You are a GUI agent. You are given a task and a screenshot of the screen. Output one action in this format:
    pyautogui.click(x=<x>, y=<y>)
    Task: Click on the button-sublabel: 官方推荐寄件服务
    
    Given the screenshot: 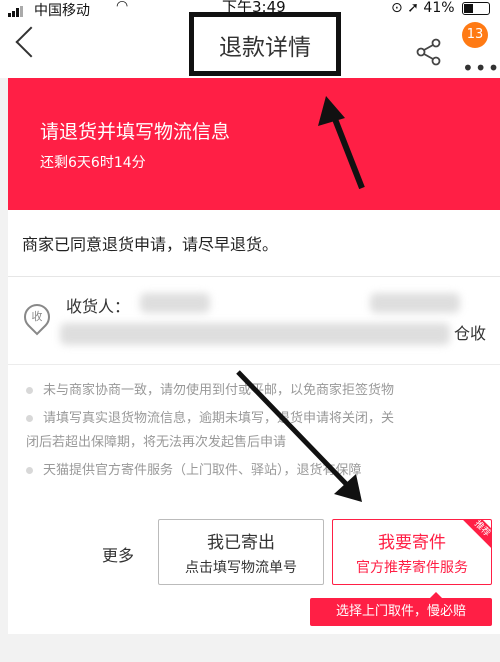 What is the action you would take?
    pyautogui.click(x=412, y=568)
    